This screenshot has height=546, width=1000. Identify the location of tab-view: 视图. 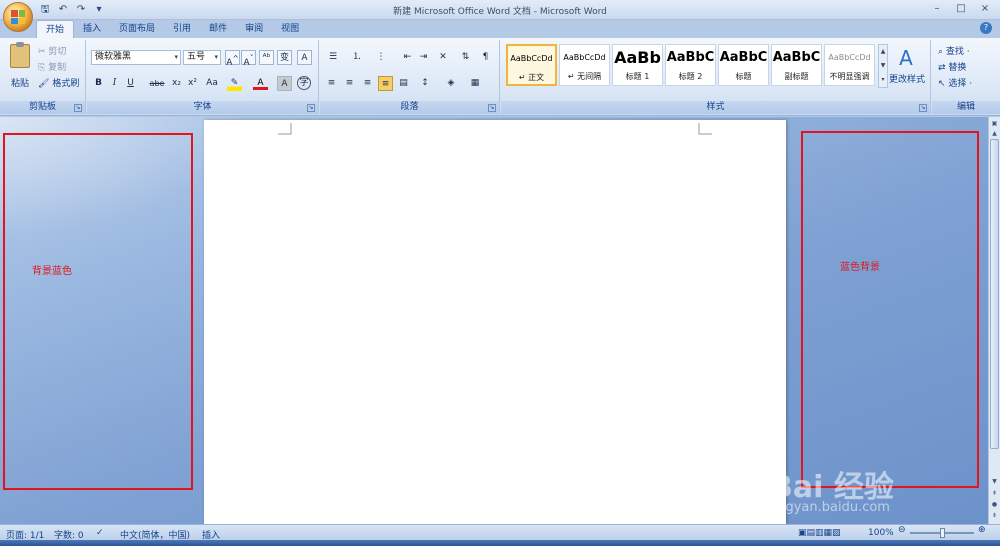
(290, 29).